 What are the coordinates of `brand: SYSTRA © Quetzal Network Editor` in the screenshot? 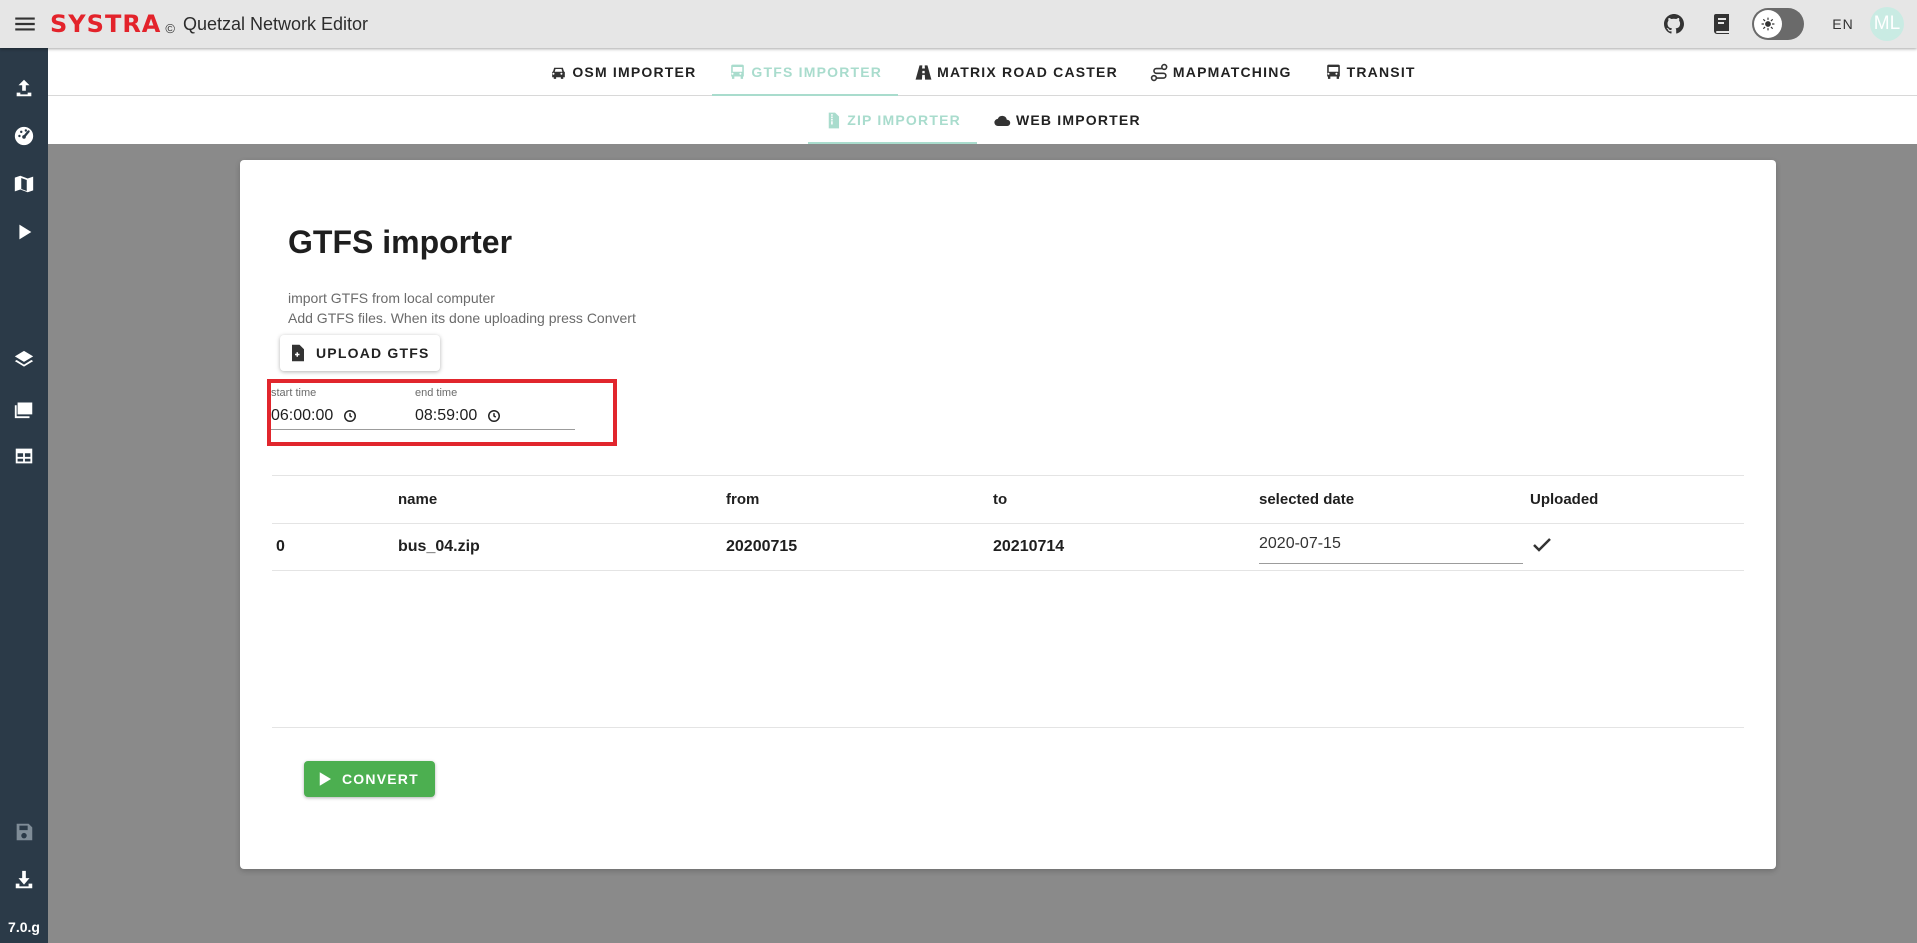 It's located at (209, 24).